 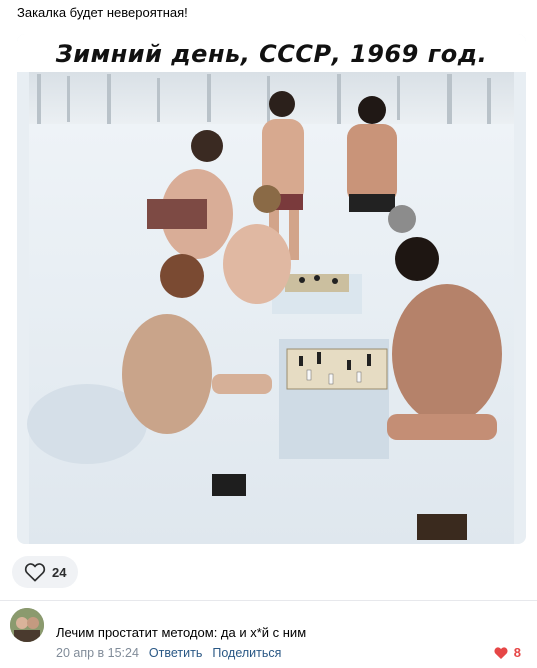 I want to click on post-like-button: 24, so click(x=45, y=572).